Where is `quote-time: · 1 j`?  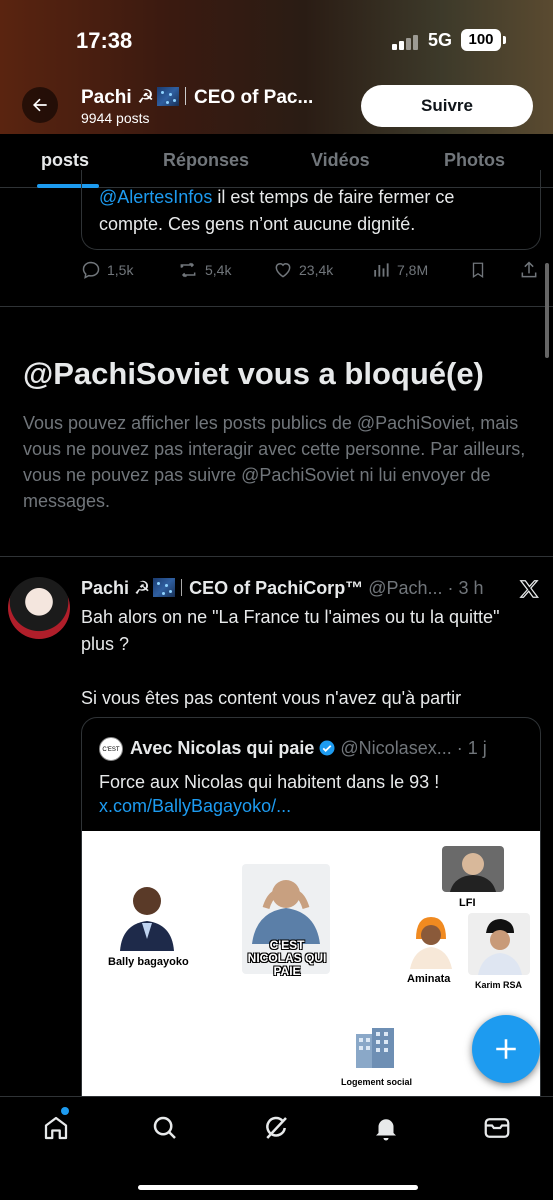
quote-time: · 1 j is located at coordinates (471, 748).